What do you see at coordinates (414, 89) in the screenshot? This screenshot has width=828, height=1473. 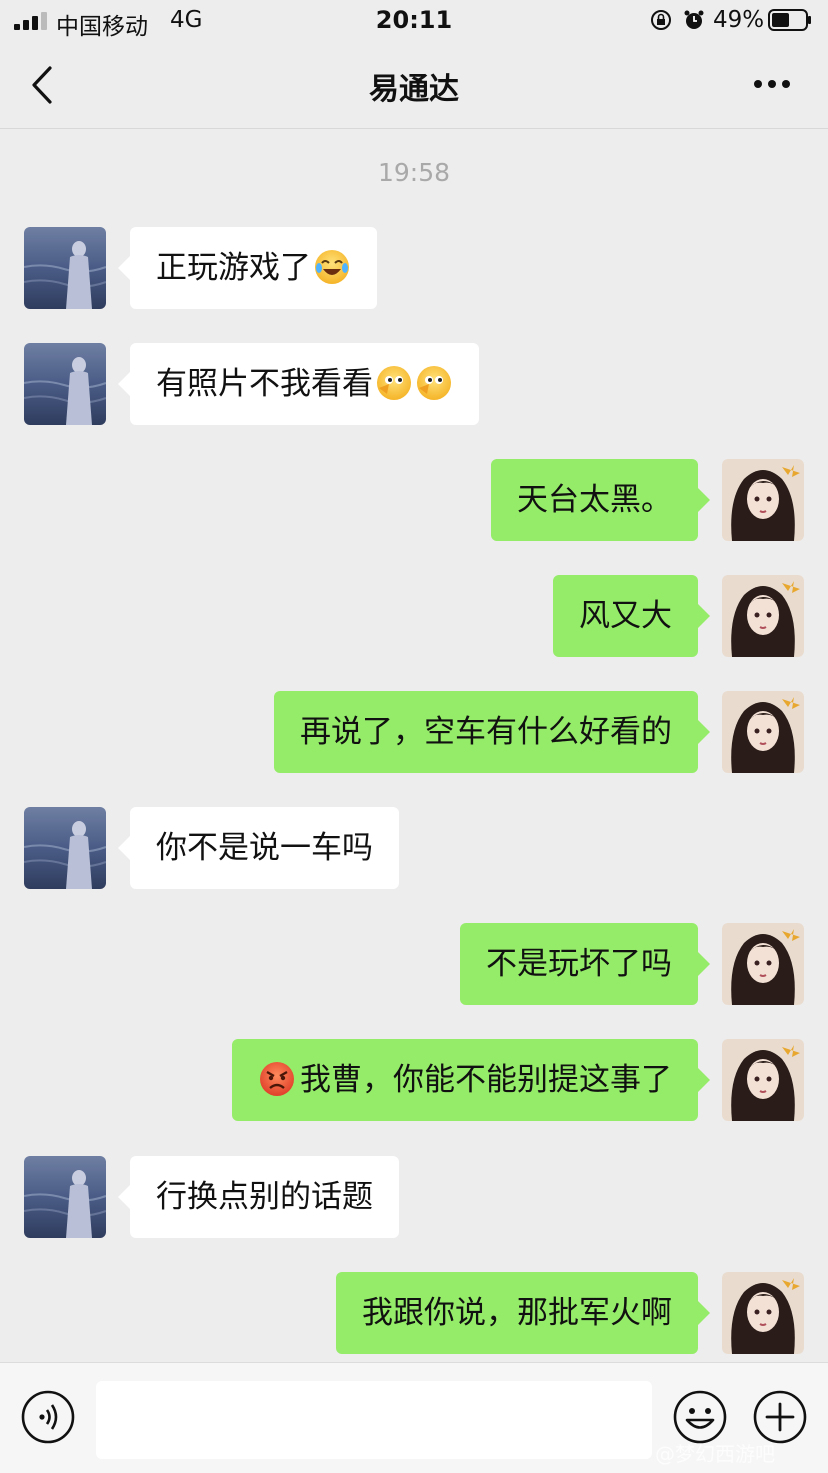 I see `chat-title: 易通达` at bounding box center [414, 89].